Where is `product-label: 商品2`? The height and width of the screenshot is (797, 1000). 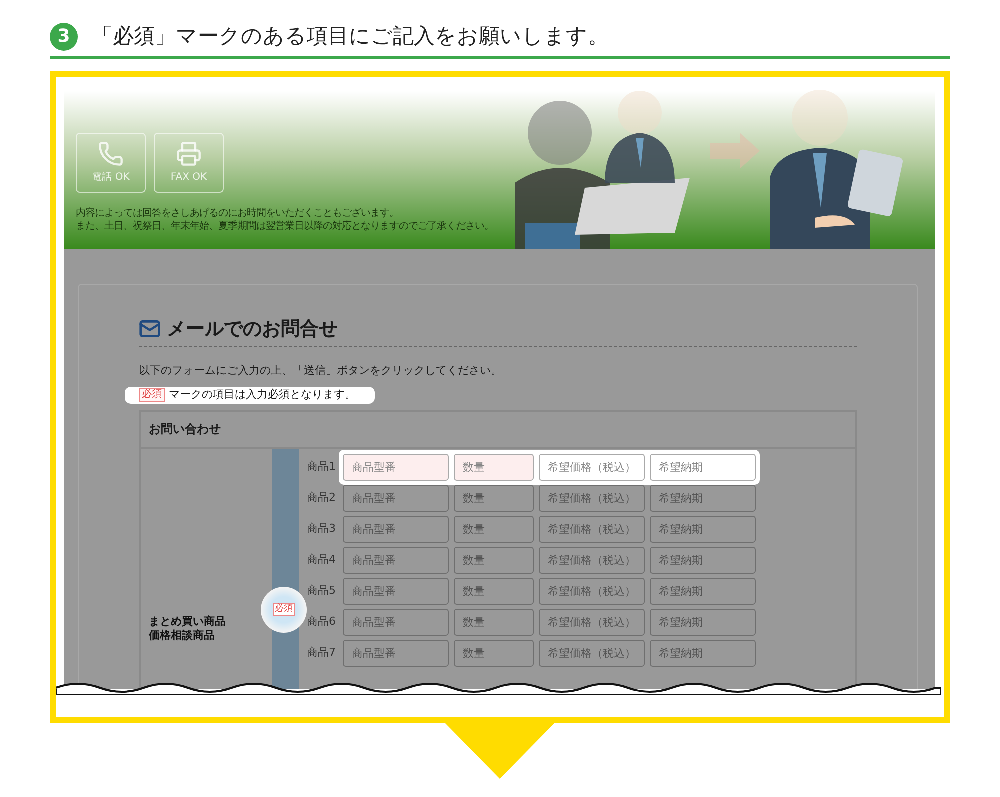
product-label: 商品2 is located at coordinates (322, 498).